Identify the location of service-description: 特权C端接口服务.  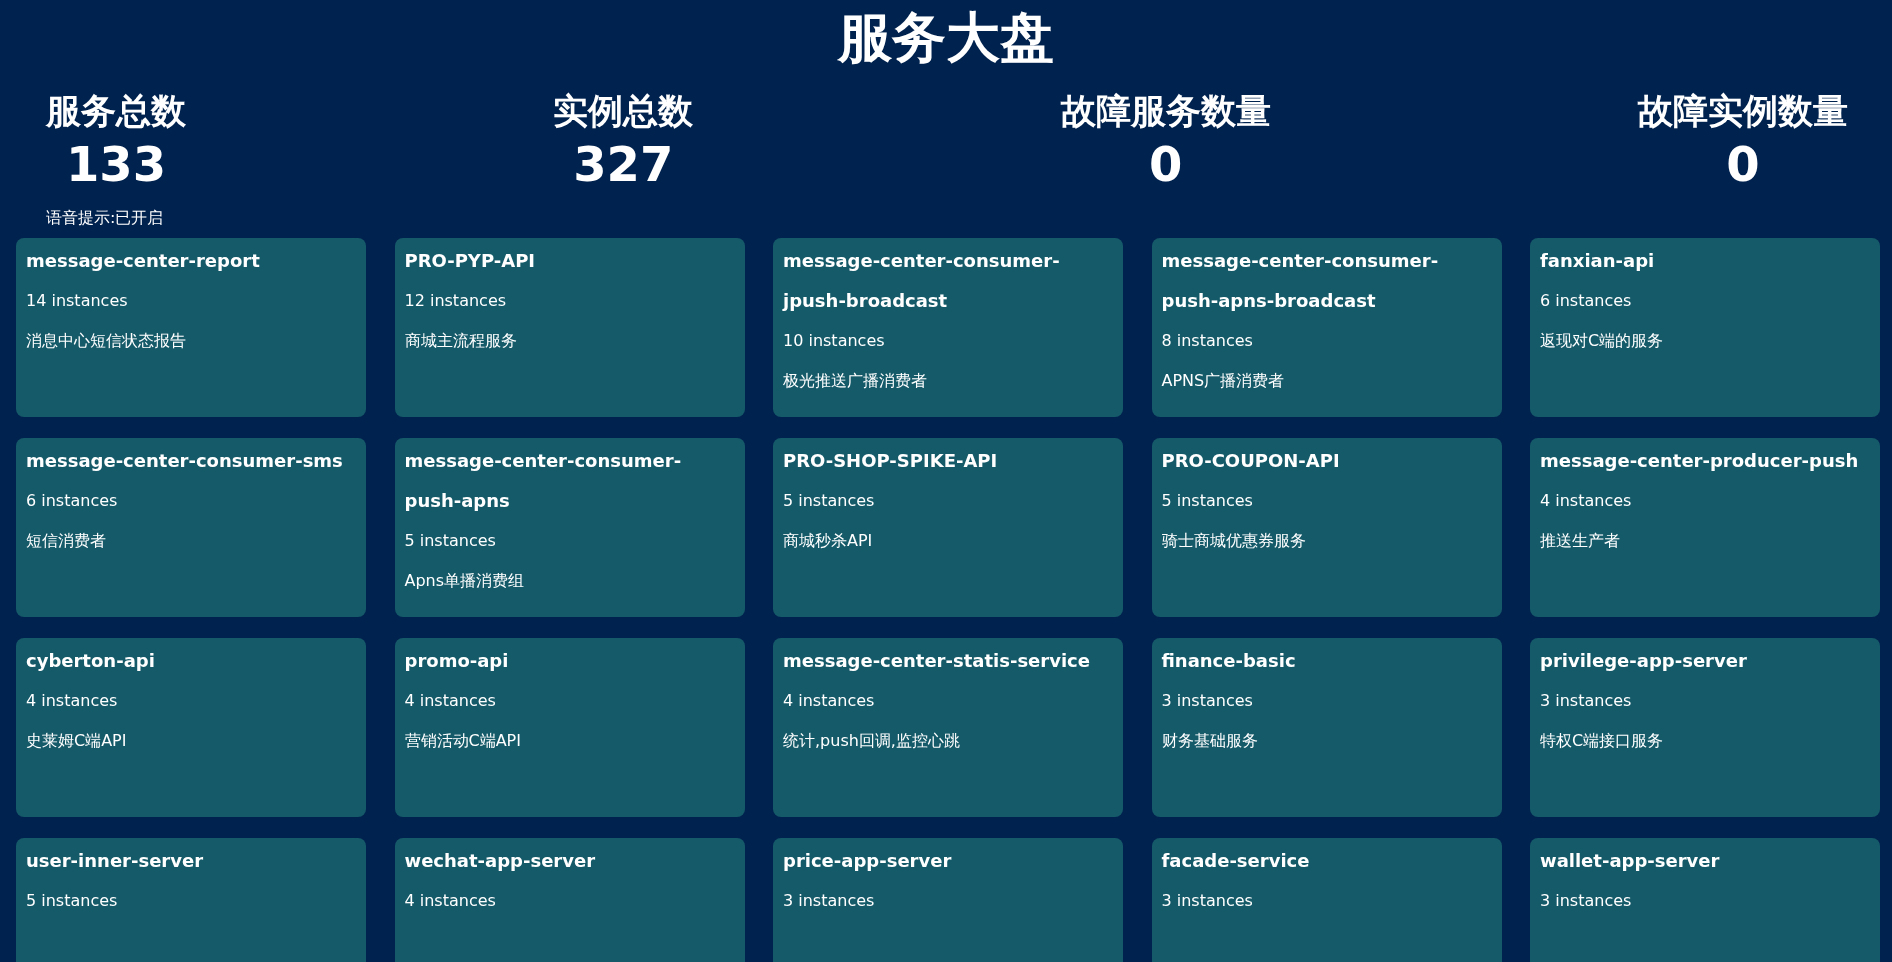
(1602, 741).